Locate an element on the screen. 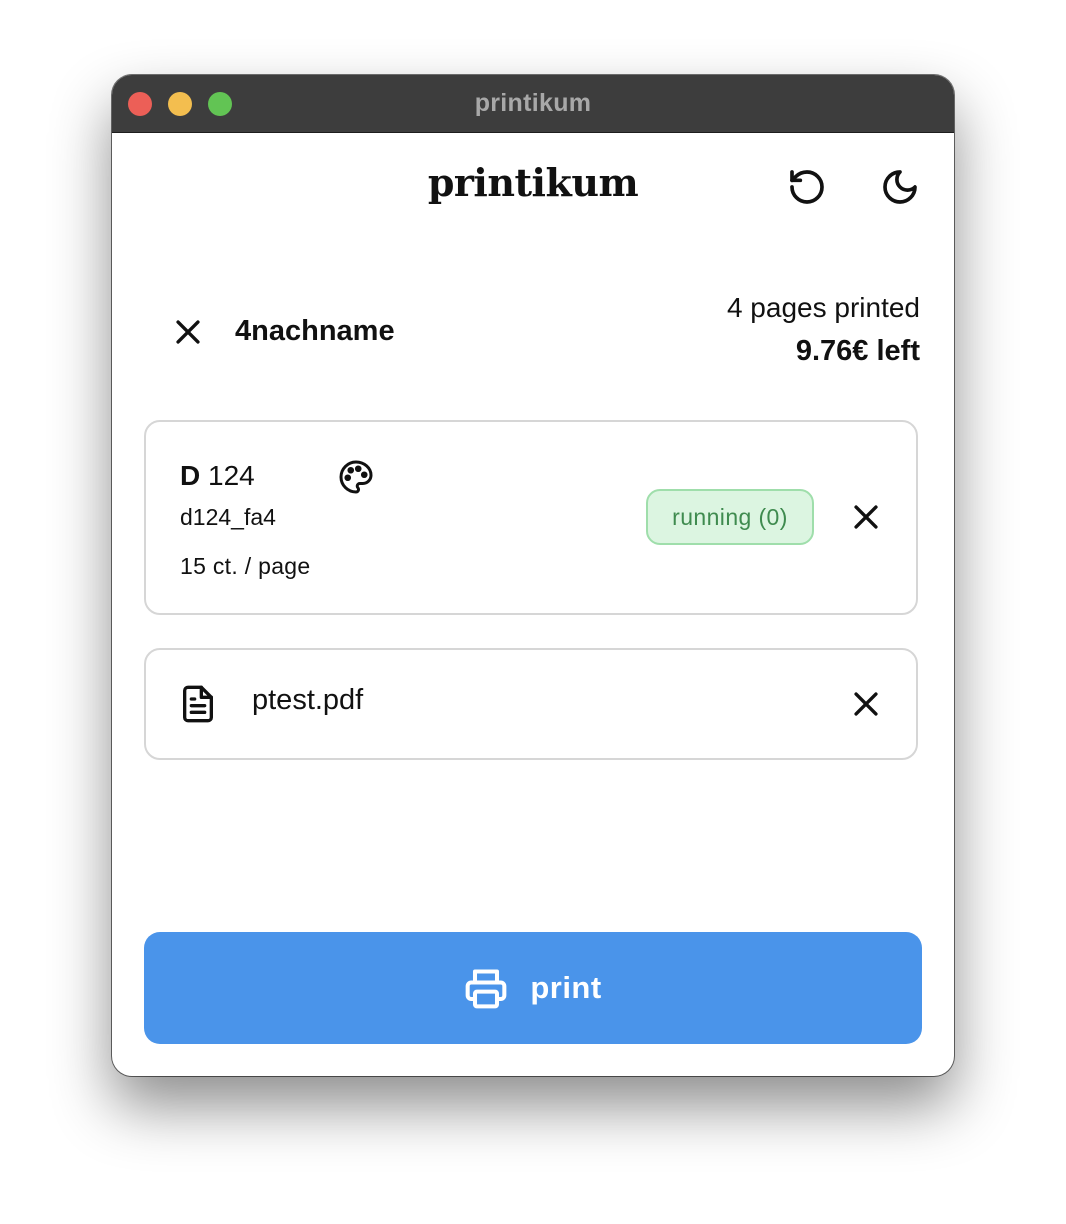 This screenshot has height=1224, width=1066. file-name: ptest.pdf is located at coordinates (308, 700).